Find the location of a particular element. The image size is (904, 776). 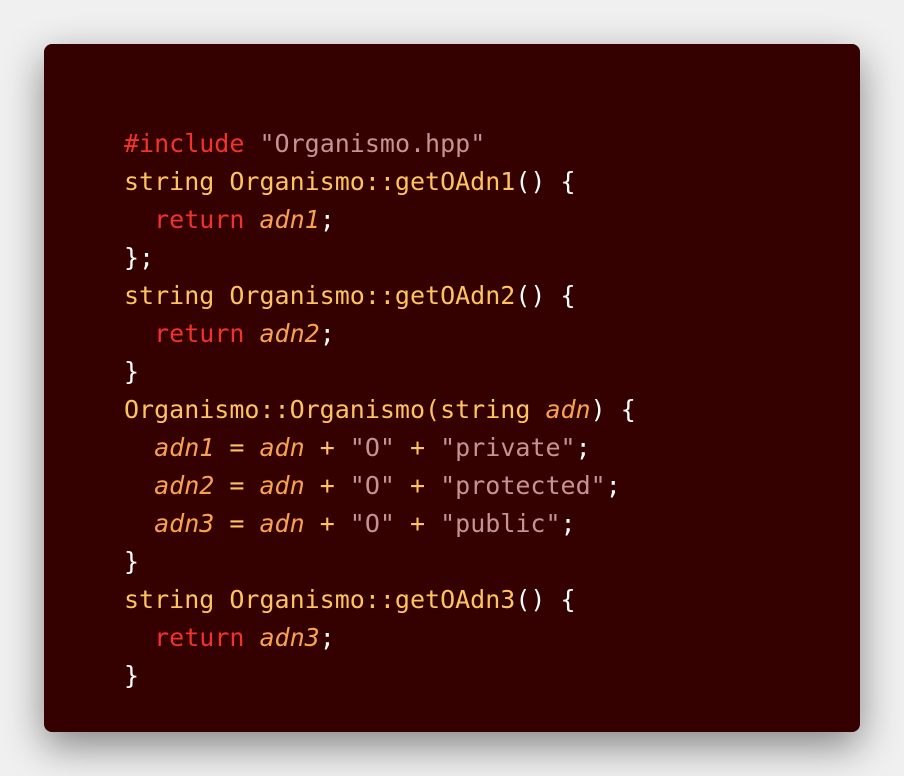

code-punctuation: ) { is located at coordinates (613, 409).